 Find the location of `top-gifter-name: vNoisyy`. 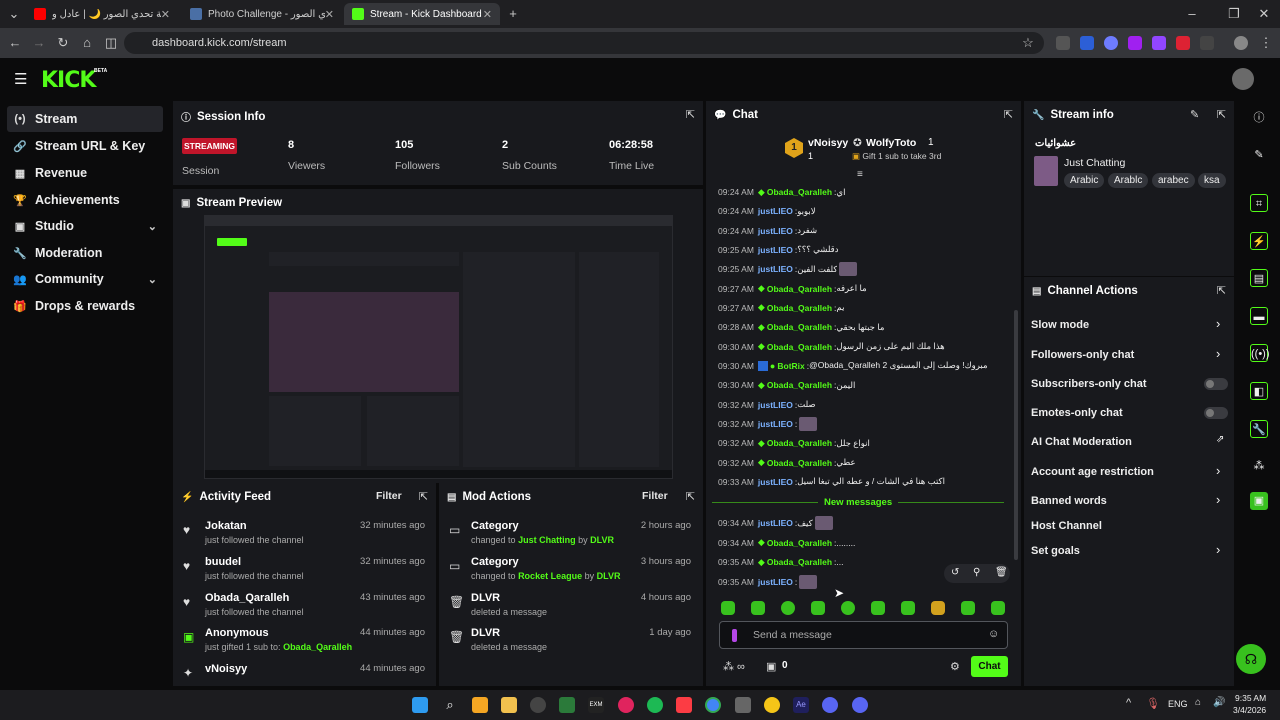

top-gifter-name: vNoisyy is located at coordinates (828, 143).